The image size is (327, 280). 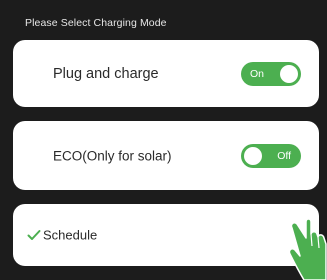 I want to click on toggle-on-text: On, so click(x=257, y=73).